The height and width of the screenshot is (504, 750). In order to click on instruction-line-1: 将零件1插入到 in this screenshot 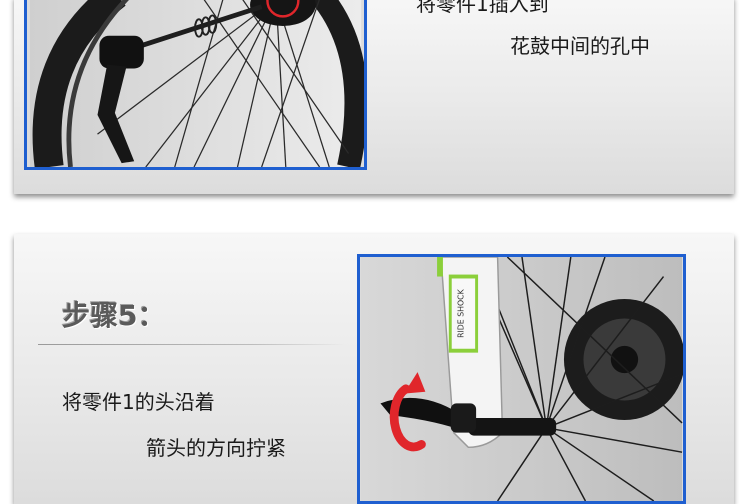, I will do `click(482, 8)`.